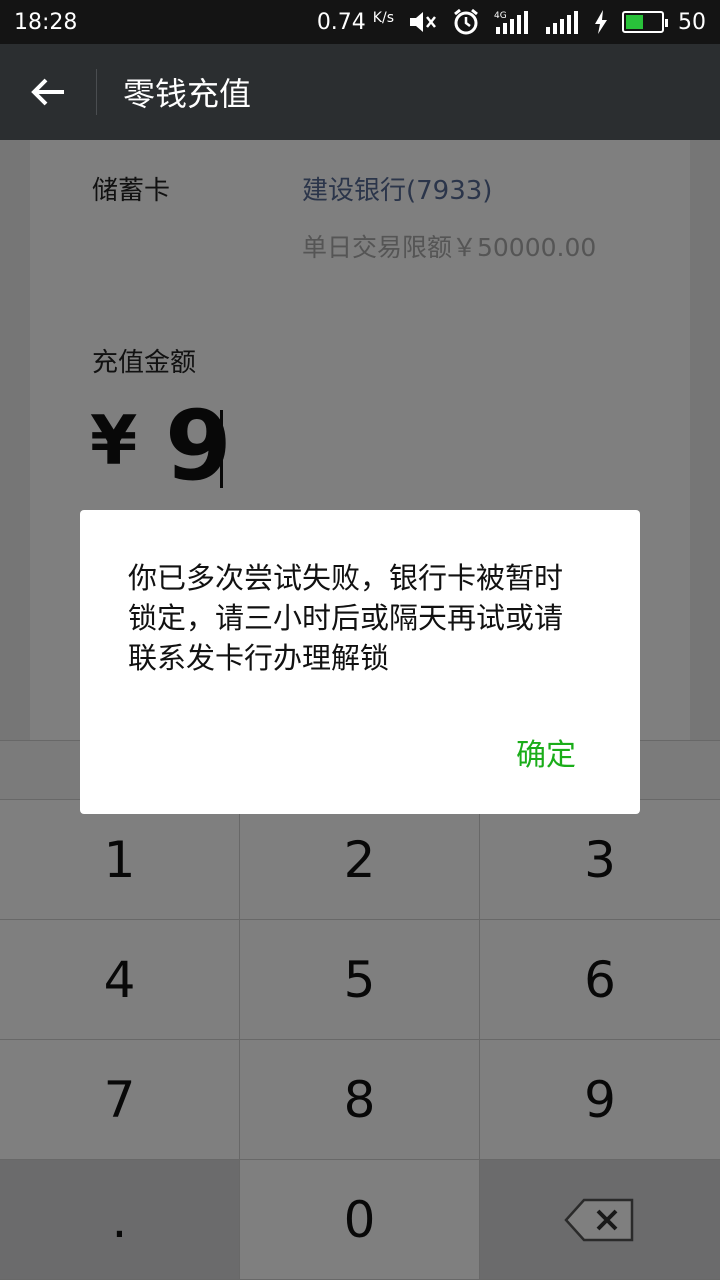 The height and width of the screenshot is (1280, 720). What do you see at coordinates (46, 22) in the screenshot?
I see `status-time: 18:28` at bounding box center [46, 22].